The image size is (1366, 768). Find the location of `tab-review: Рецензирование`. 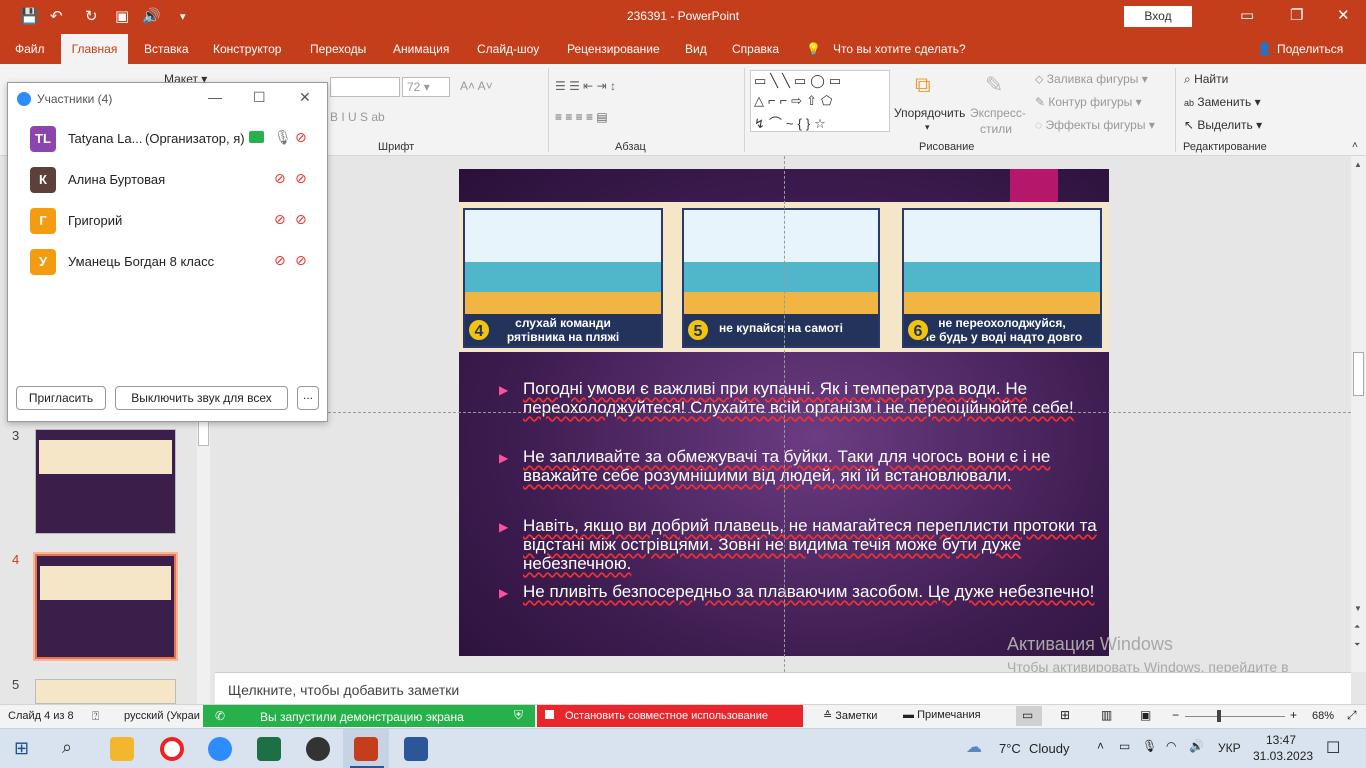

tab-review: Рецензирование is located at coordinates (613, 49).